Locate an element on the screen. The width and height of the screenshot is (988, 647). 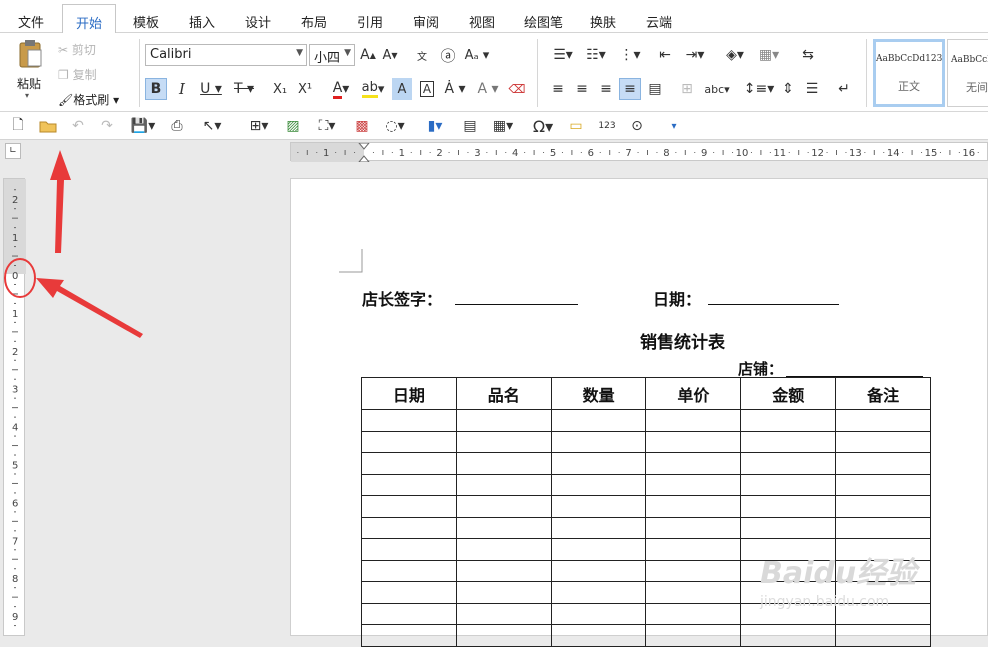
menu-review: 审阅 is located at coordinates (426, 21).